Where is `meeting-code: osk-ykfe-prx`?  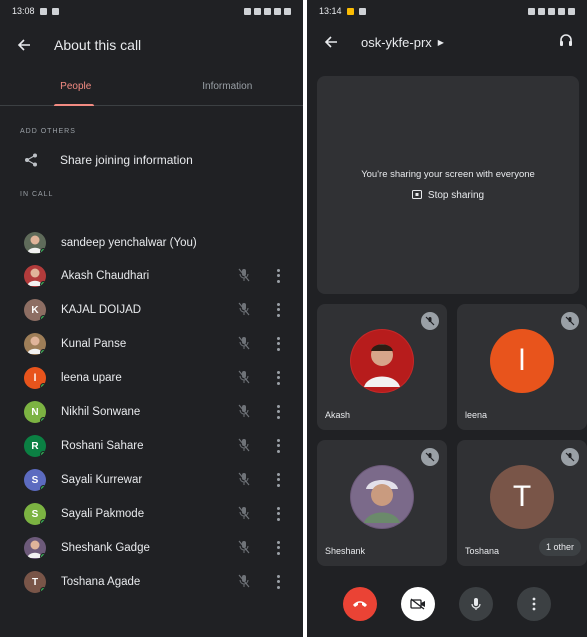
meeting-code: osk-ykfe-prx is located at coordinates (396, 42).